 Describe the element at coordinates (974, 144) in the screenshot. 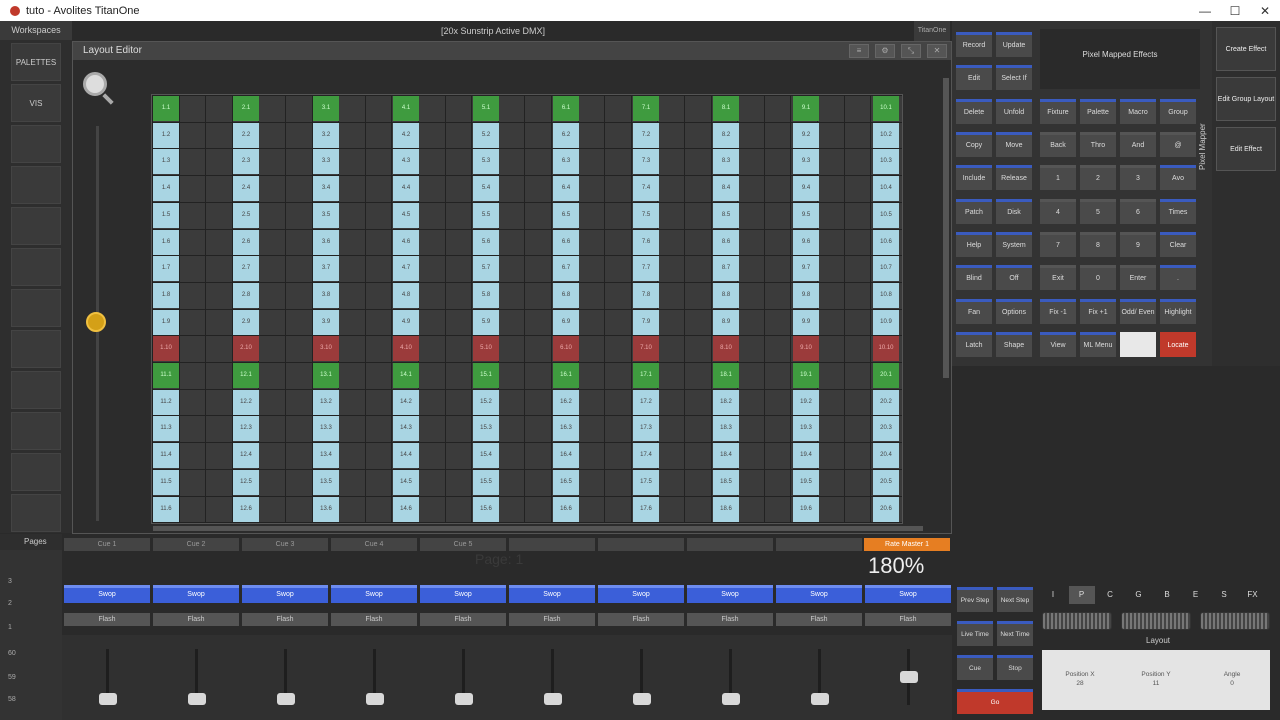

I see `pad-button-copy: Copy` at that location.